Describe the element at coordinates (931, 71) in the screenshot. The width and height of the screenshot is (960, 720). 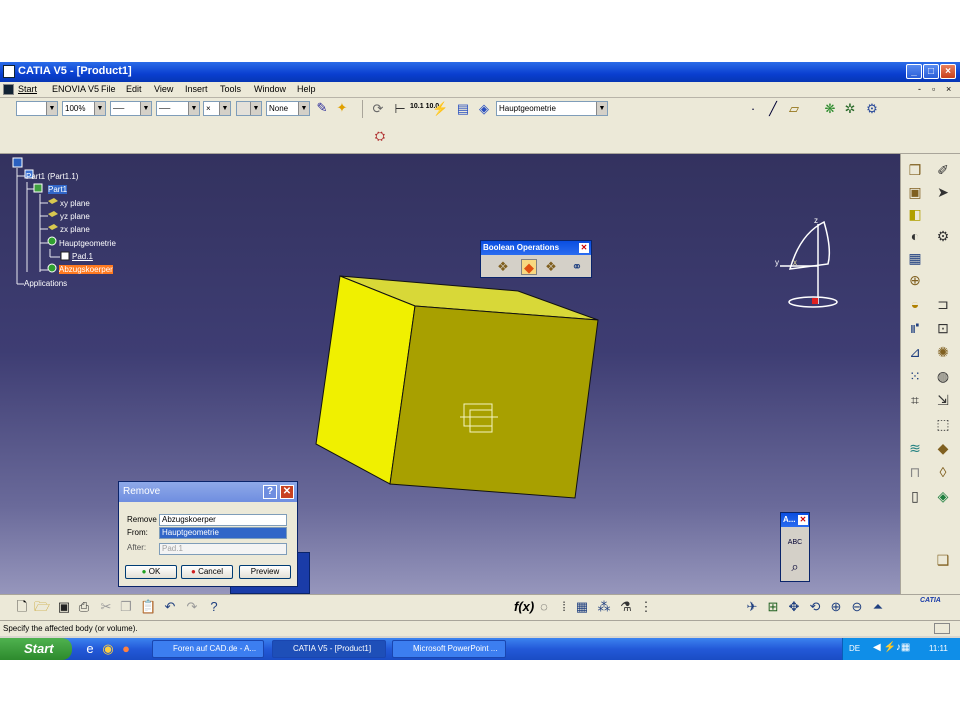
I see `maximize-button: □` at that location.